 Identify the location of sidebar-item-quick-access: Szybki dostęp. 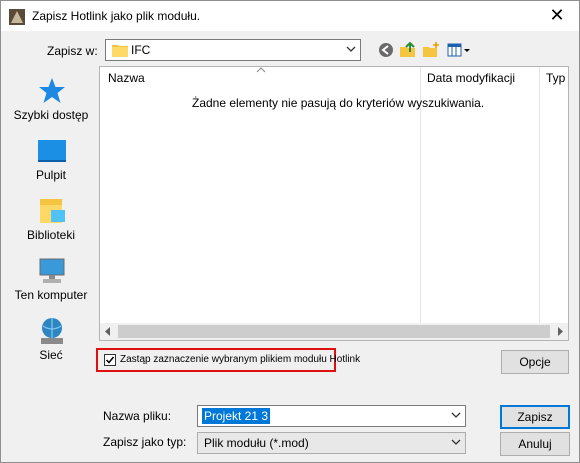
(51, 101).